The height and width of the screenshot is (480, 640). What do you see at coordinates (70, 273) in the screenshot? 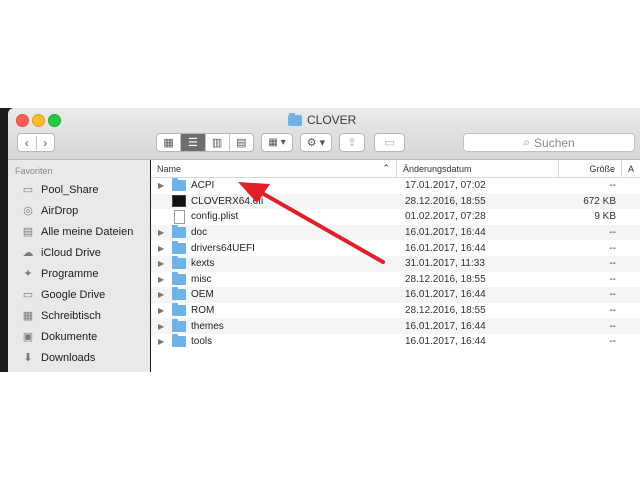
I see `sidebar-item-label: Programme` at bounding box center [70, 273].